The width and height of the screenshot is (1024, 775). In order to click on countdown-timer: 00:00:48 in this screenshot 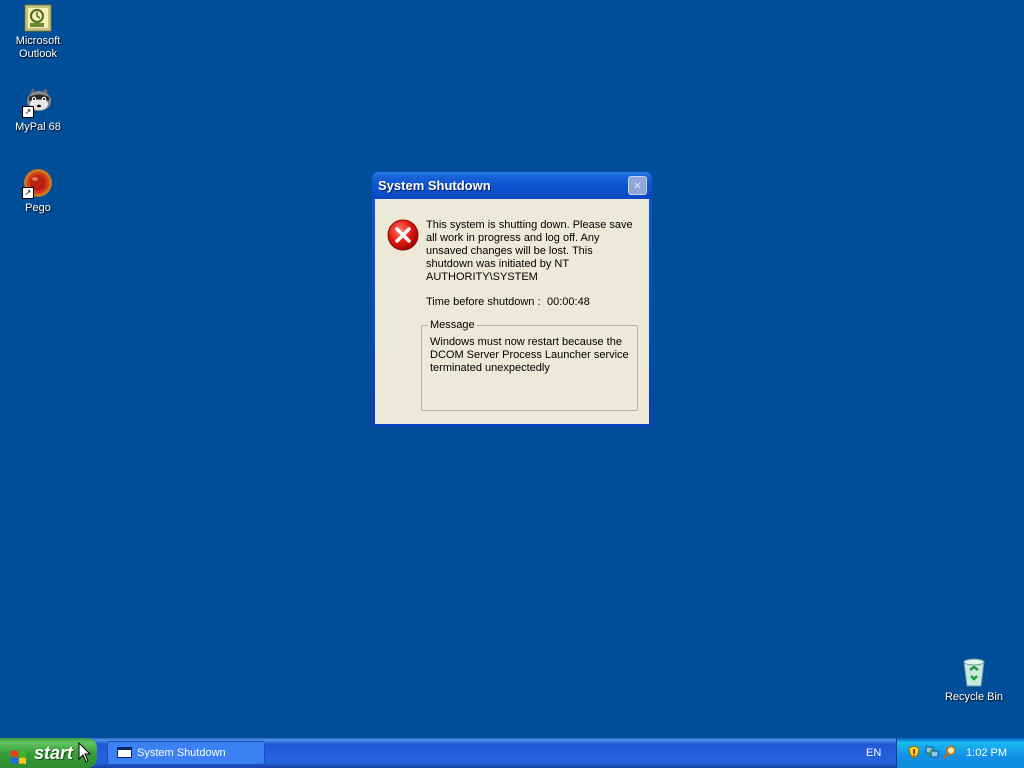, I will do `click(568, 302)`.